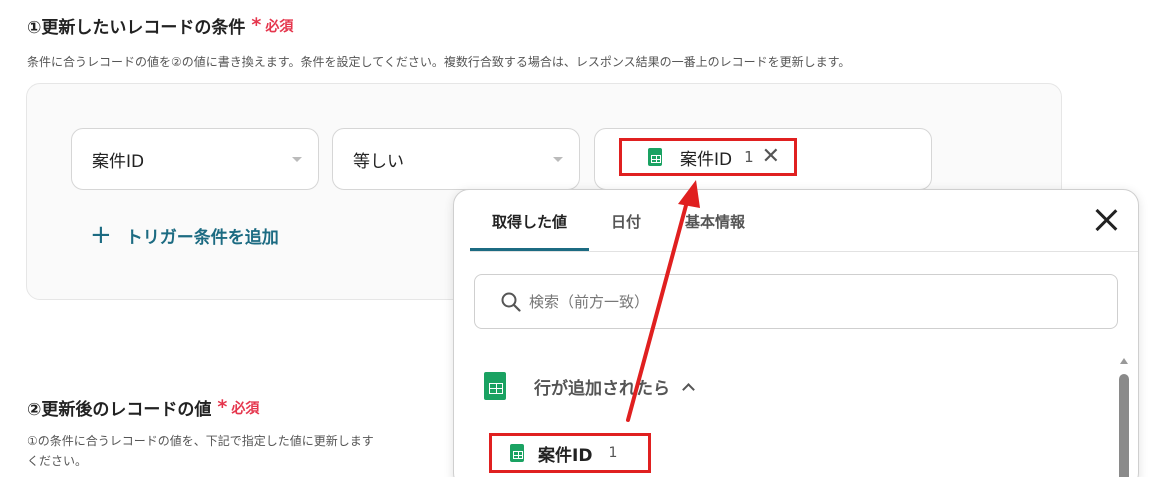 The image size is (1163, 477). What do you see at coordinates (202, 237) in the screenshot?
I see `add-trigger-label: トリガー条件を追加` at bounding box center [202, 237].